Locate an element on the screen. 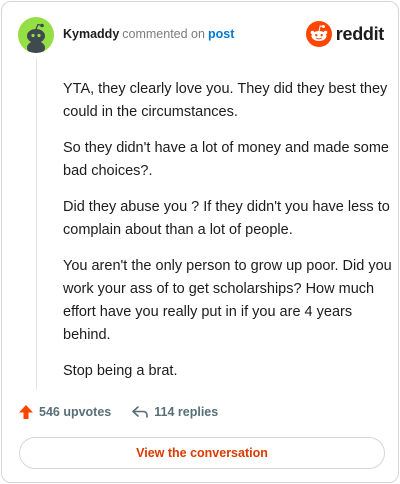 The width and height of the screenshot is (400, 484). thread-line is located at coordinates (36, 224).